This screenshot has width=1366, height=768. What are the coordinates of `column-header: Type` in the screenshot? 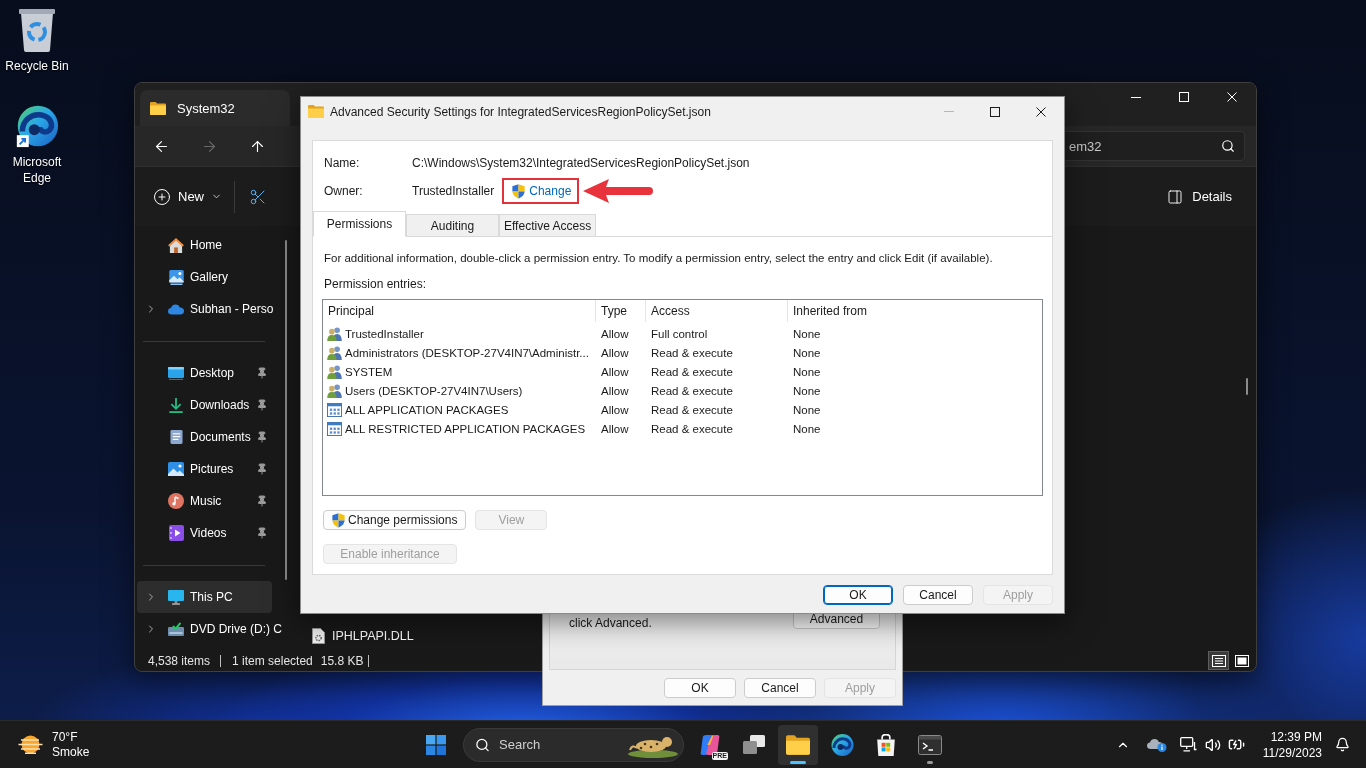 It's located at (621, 311).